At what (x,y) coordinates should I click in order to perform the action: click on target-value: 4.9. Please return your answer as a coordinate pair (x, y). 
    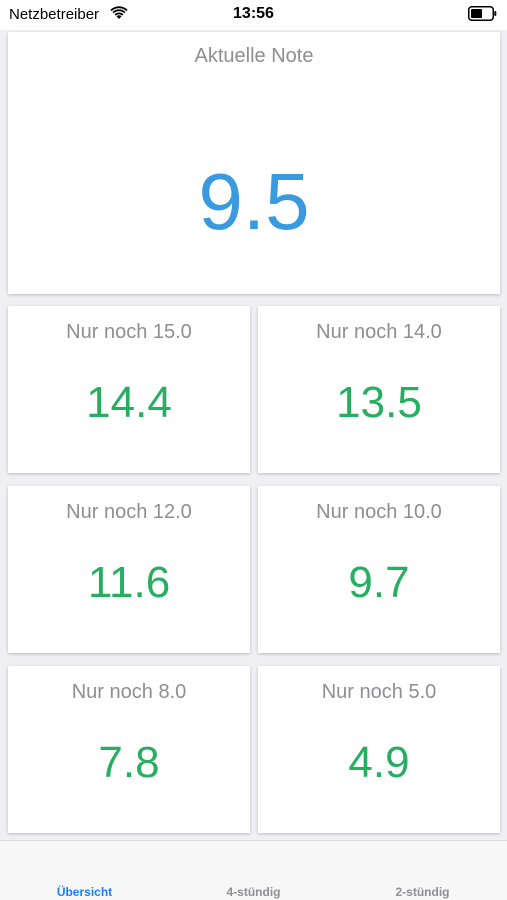
    Looking at the image, I should click on (379, 762).